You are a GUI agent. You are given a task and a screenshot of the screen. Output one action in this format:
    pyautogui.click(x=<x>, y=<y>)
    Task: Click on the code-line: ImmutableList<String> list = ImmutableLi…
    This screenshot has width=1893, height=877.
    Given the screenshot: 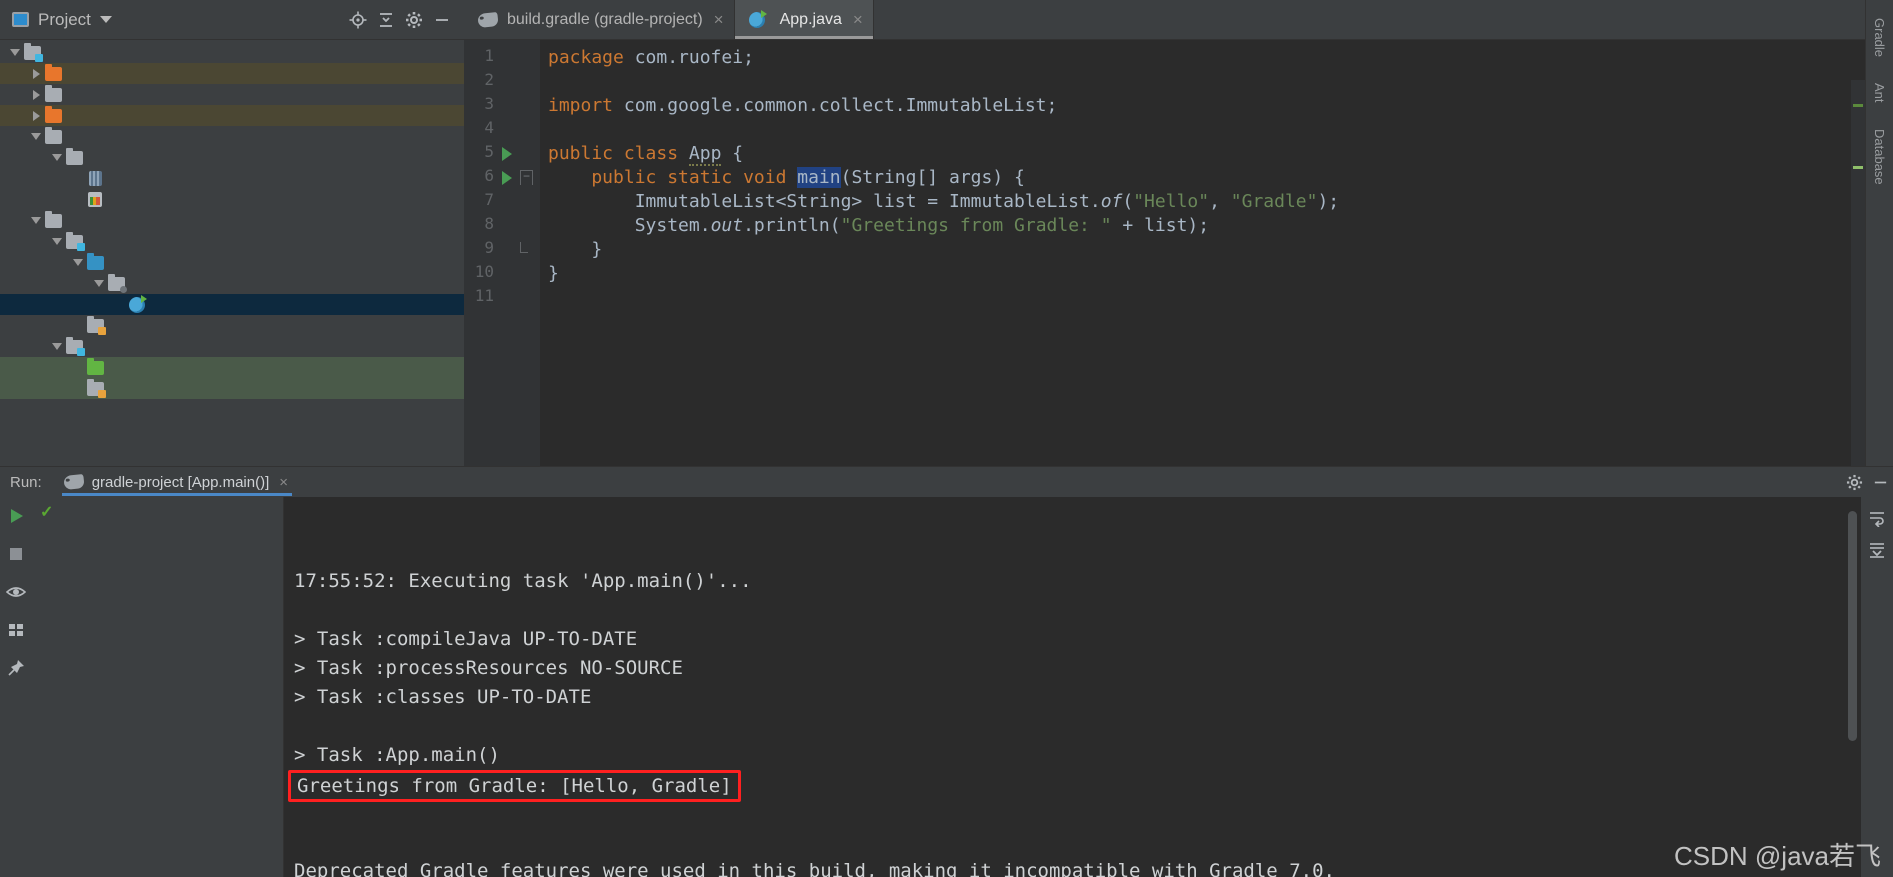 What is the action you would take?
    pyautogui.click(x=944, y=201)
    